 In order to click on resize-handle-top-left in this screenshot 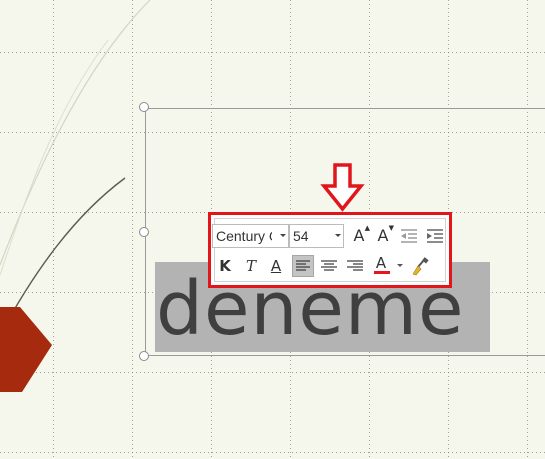, I will do `click(144, 107)`.